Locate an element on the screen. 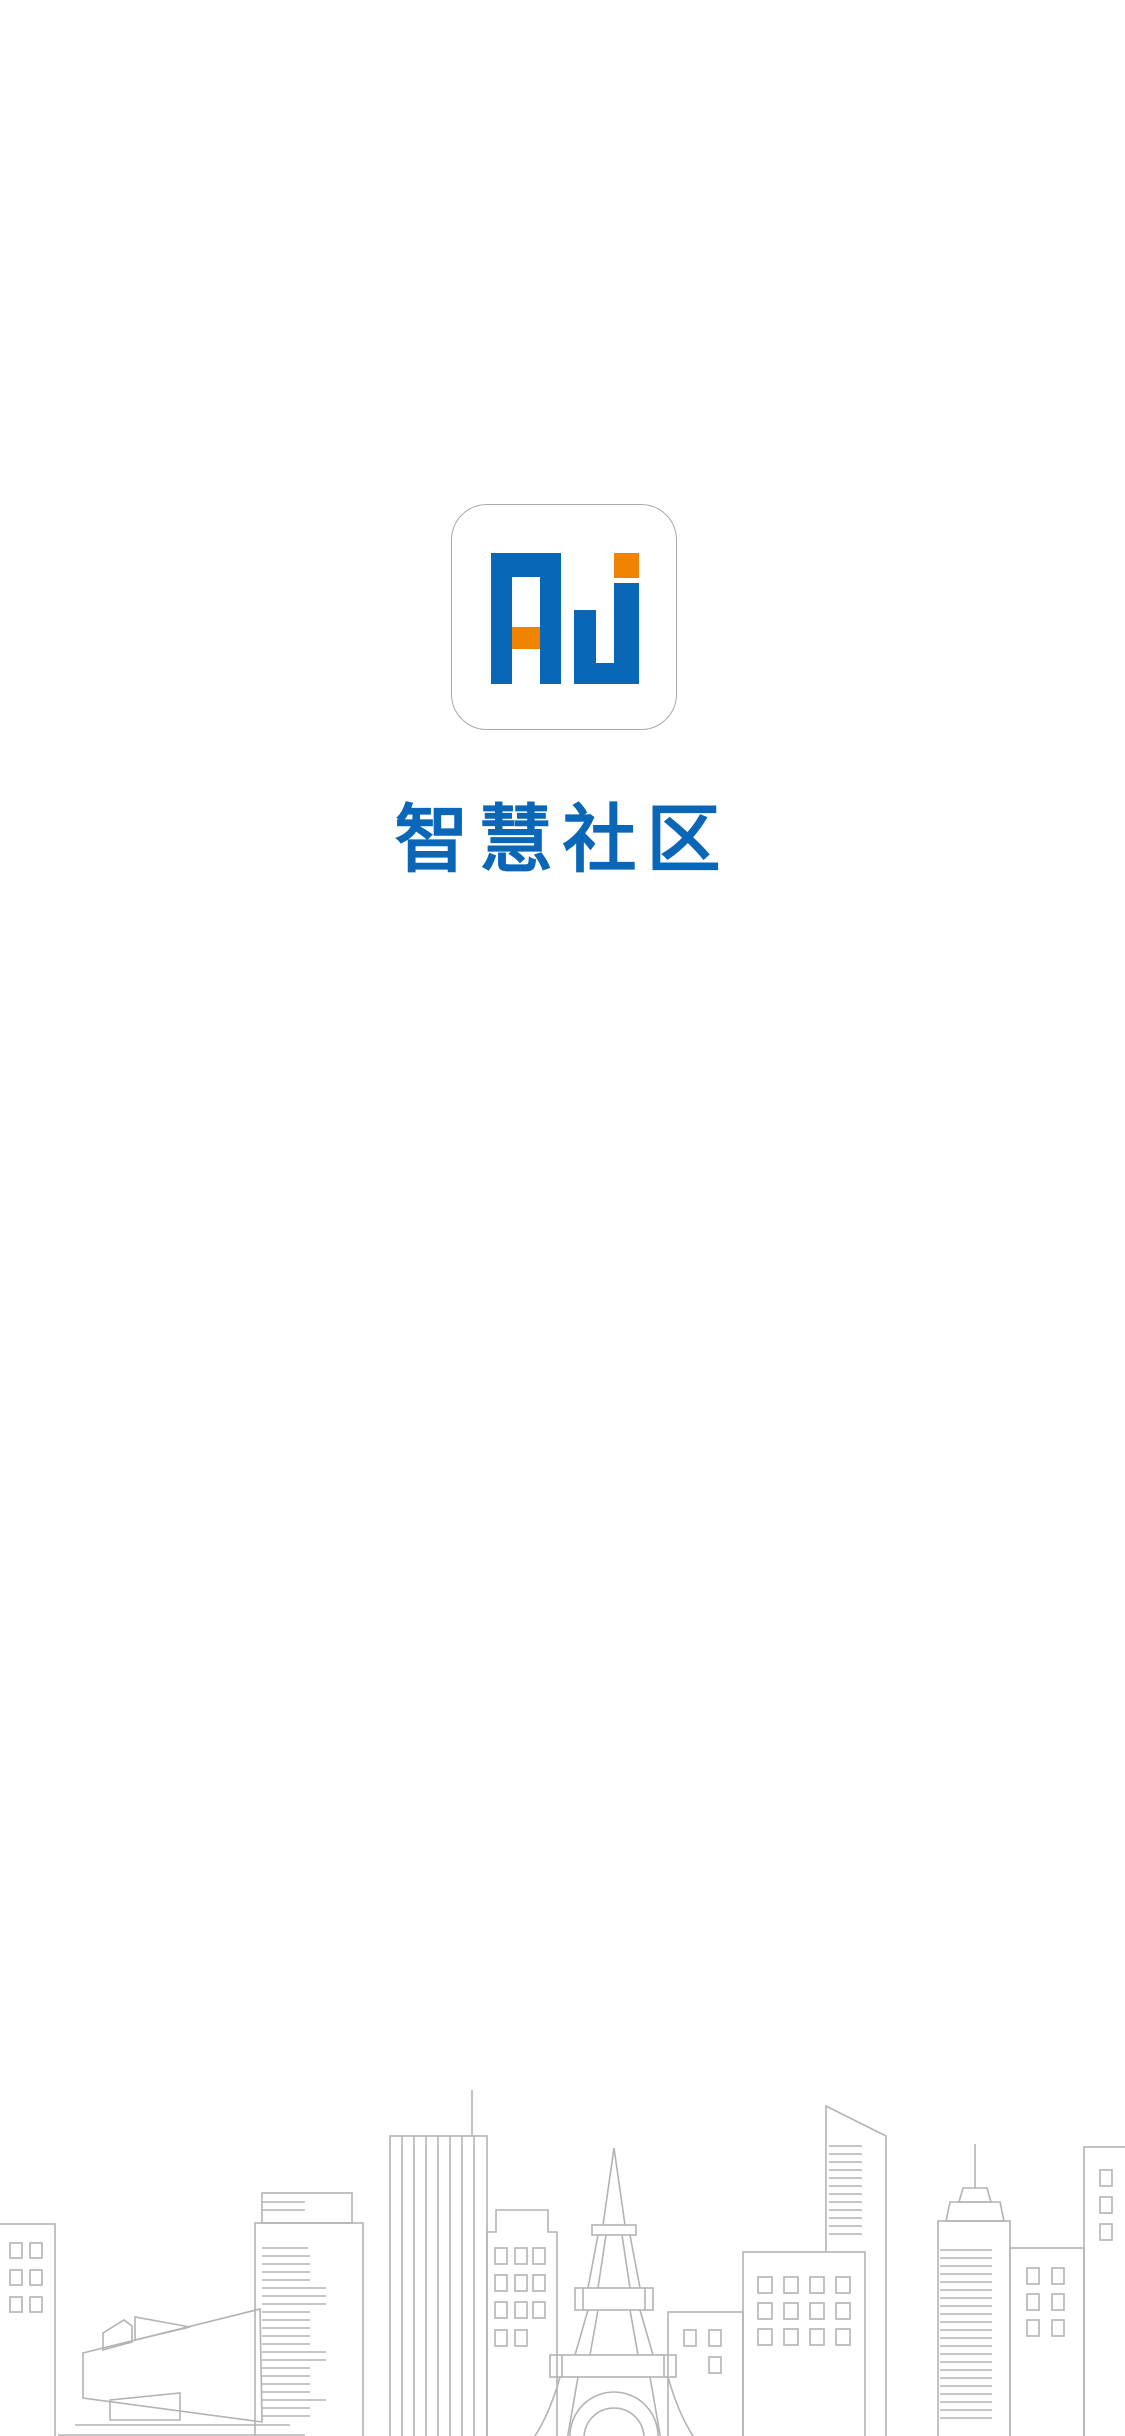  stripes is located at coordinates (294, 2309).